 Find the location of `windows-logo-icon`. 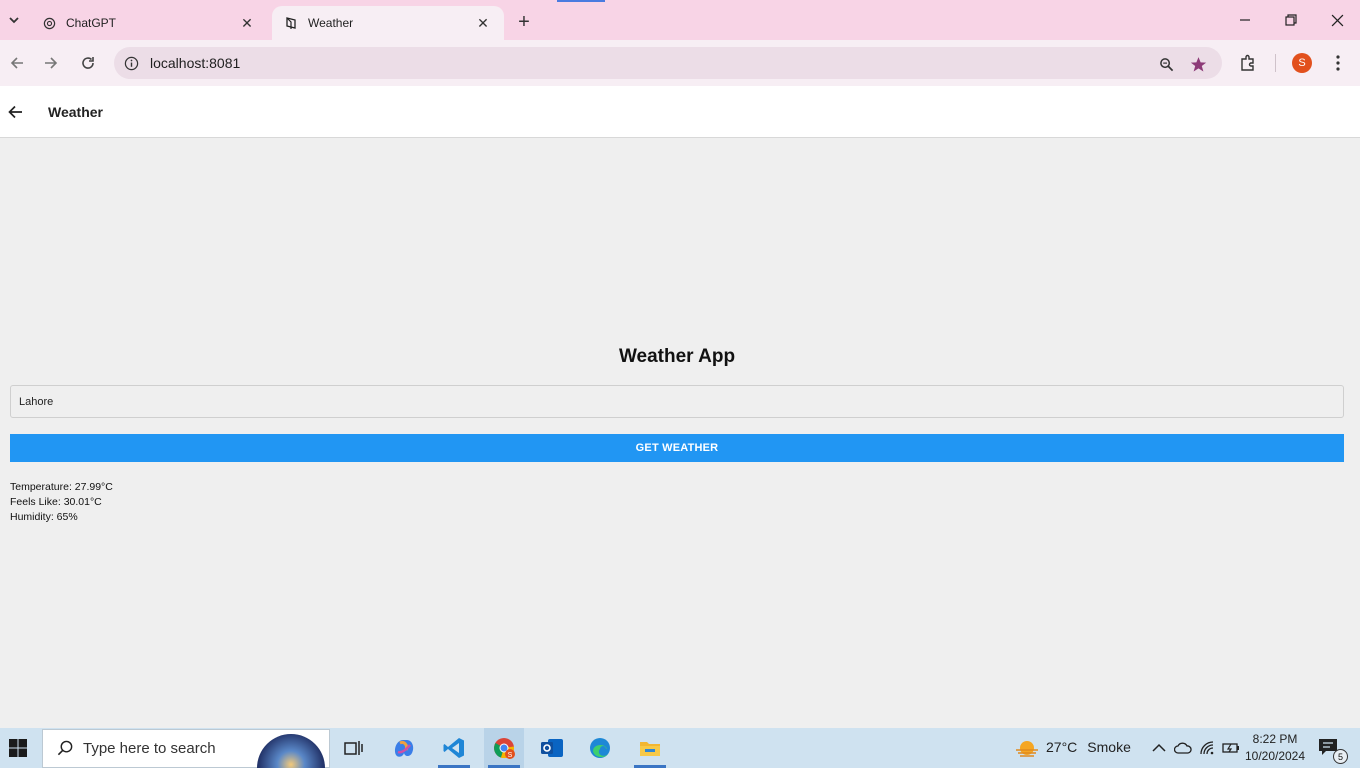

windows-logo-icon is located at coordinates (18, 748).